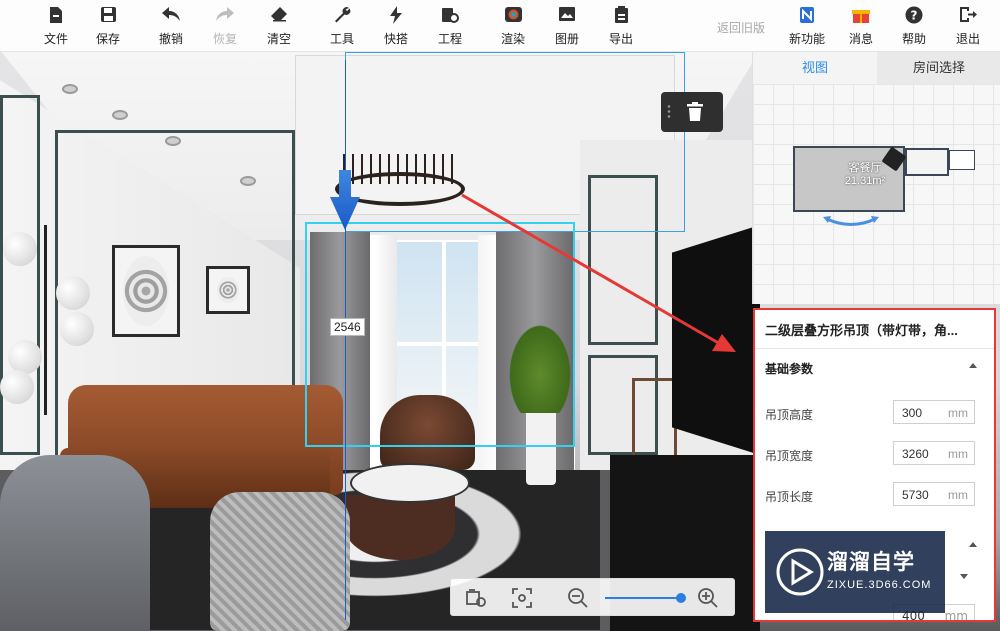 The image size is (1000, 631). I want to click on view-mode-icon, so click(476, 598).